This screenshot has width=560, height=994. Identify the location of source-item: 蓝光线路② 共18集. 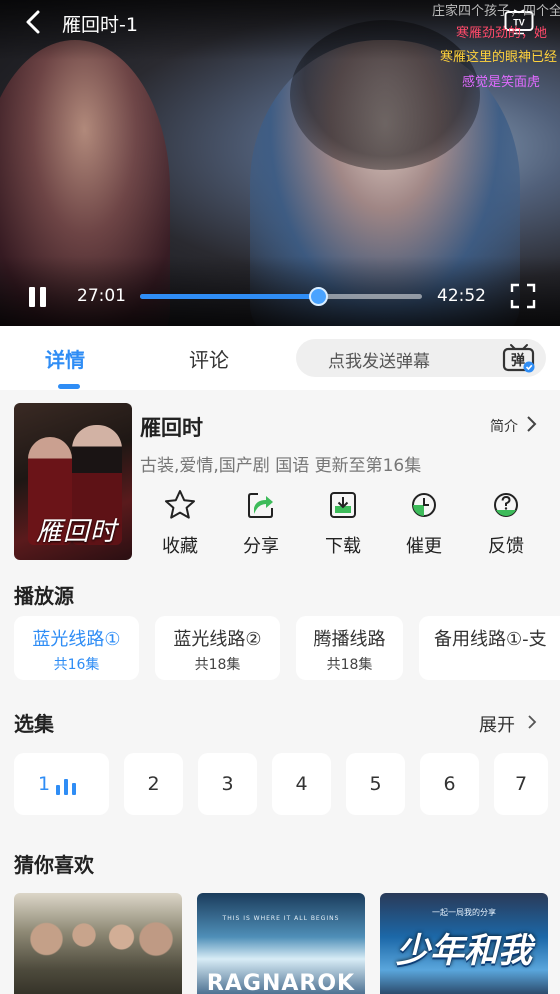
(217, 648).